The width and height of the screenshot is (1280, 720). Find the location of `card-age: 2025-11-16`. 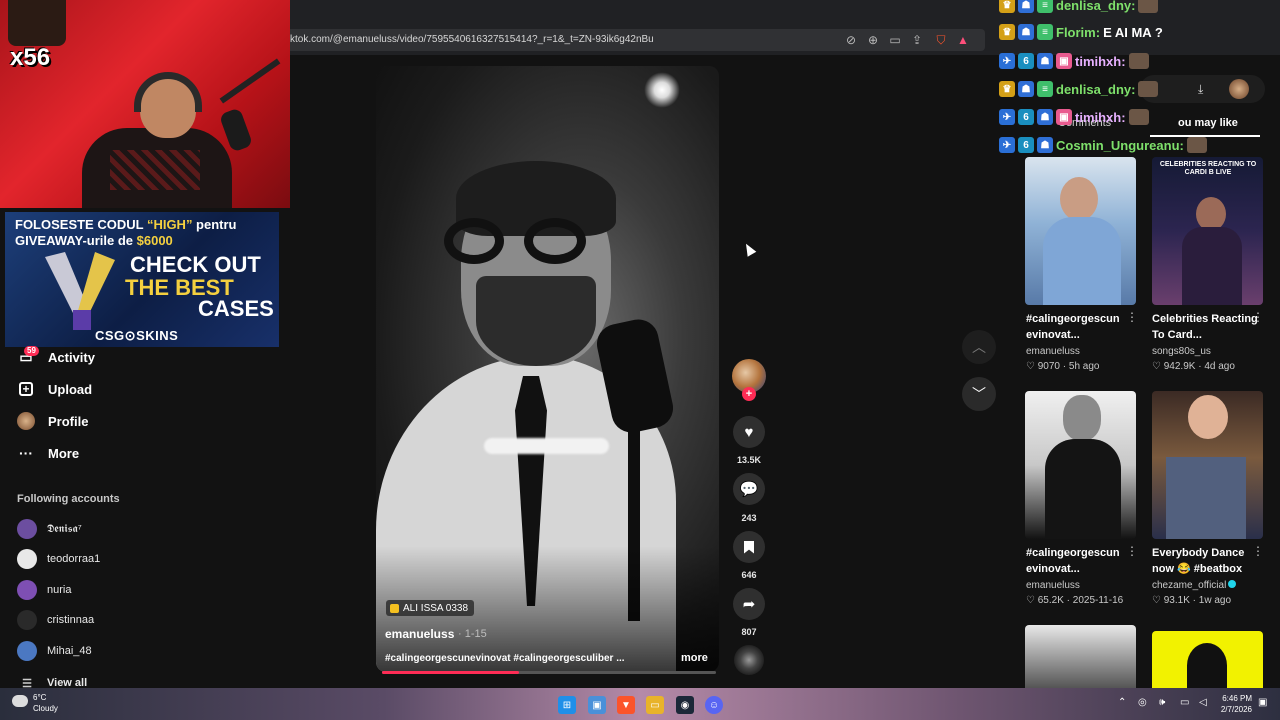

card-age: 2025-11-16 is located at coordinates (1098, 600).